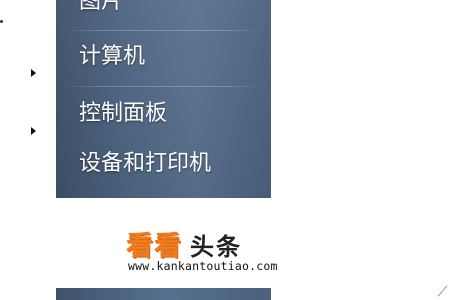 The width and height of the screenshot is (450, 300). I want to click on menu-item-computer: 计算机, so click(163, 57).